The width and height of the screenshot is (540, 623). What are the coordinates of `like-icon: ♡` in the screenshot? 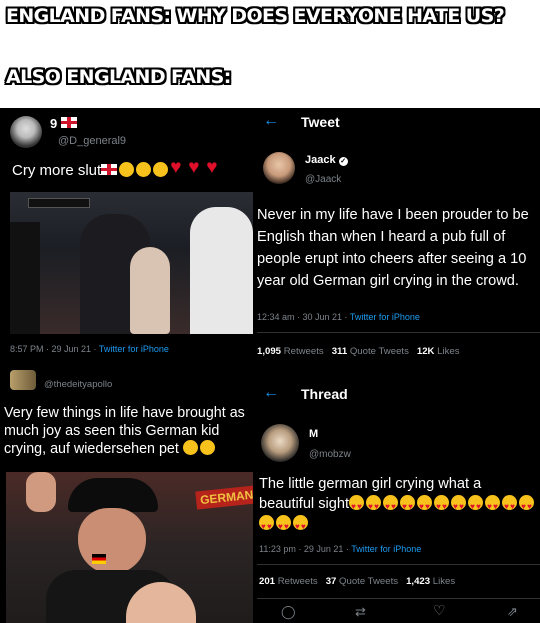 It's located at (439, 610).